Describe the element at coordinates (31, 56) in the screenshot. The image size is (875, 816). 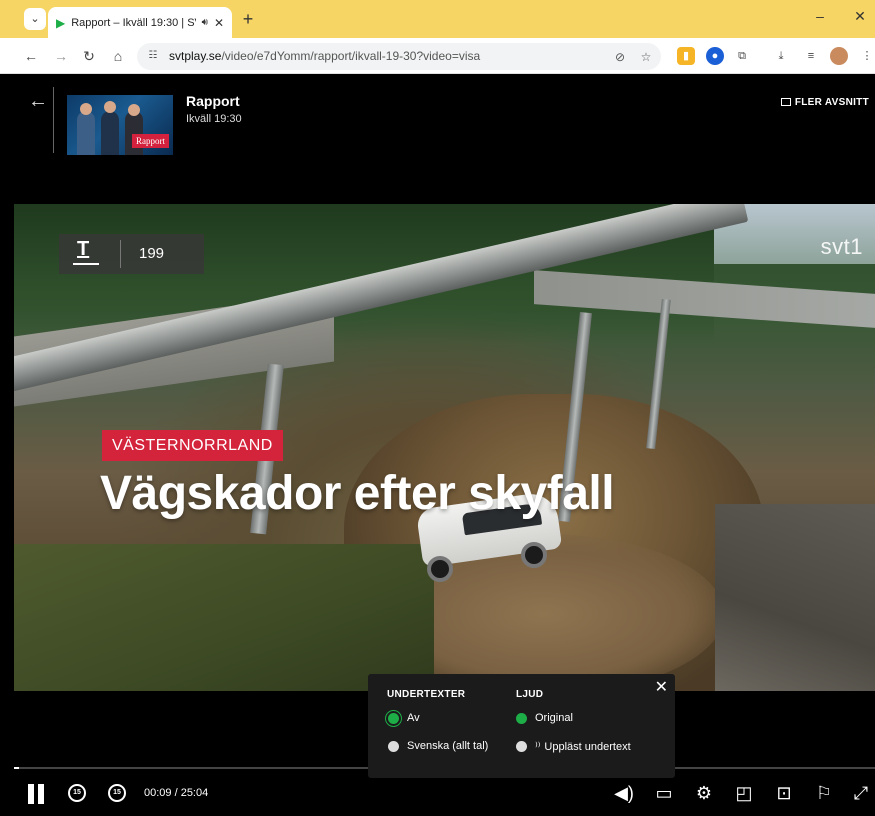
I see `back-arrow-icon: ←` at that location.